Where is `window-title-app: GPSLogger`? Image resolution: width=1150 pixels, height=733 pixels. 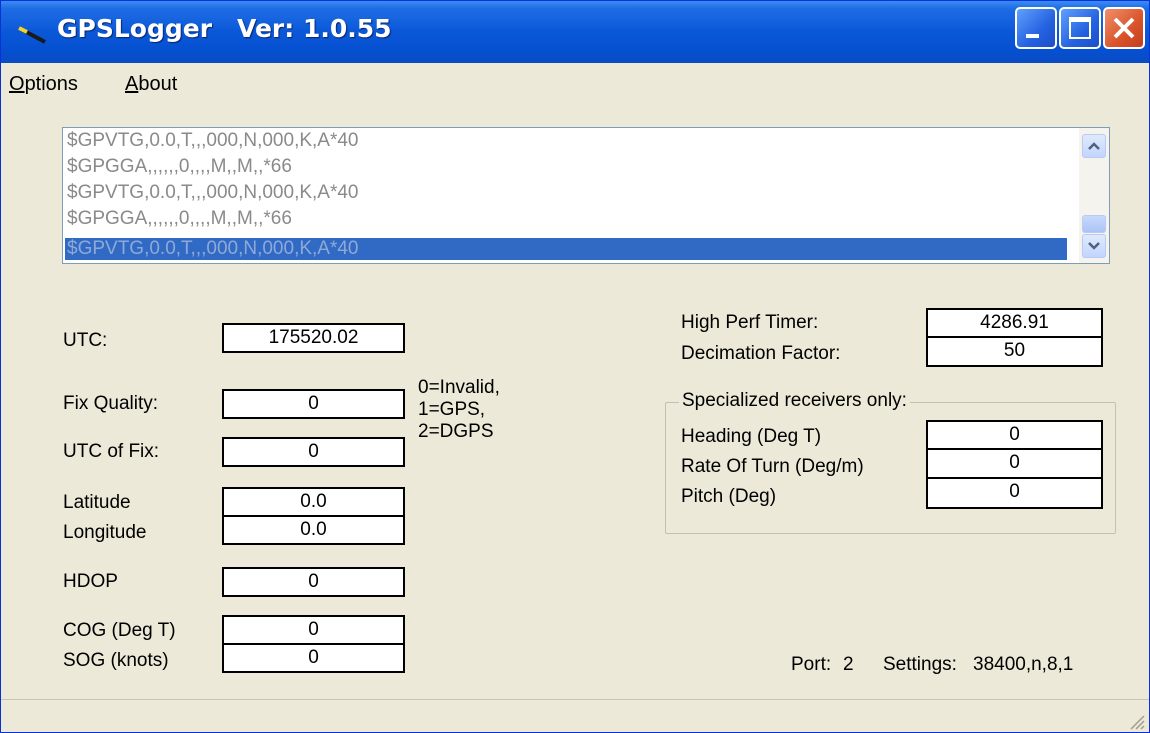 window-title-app: GPSLogger is located at coordinates (135, 28).